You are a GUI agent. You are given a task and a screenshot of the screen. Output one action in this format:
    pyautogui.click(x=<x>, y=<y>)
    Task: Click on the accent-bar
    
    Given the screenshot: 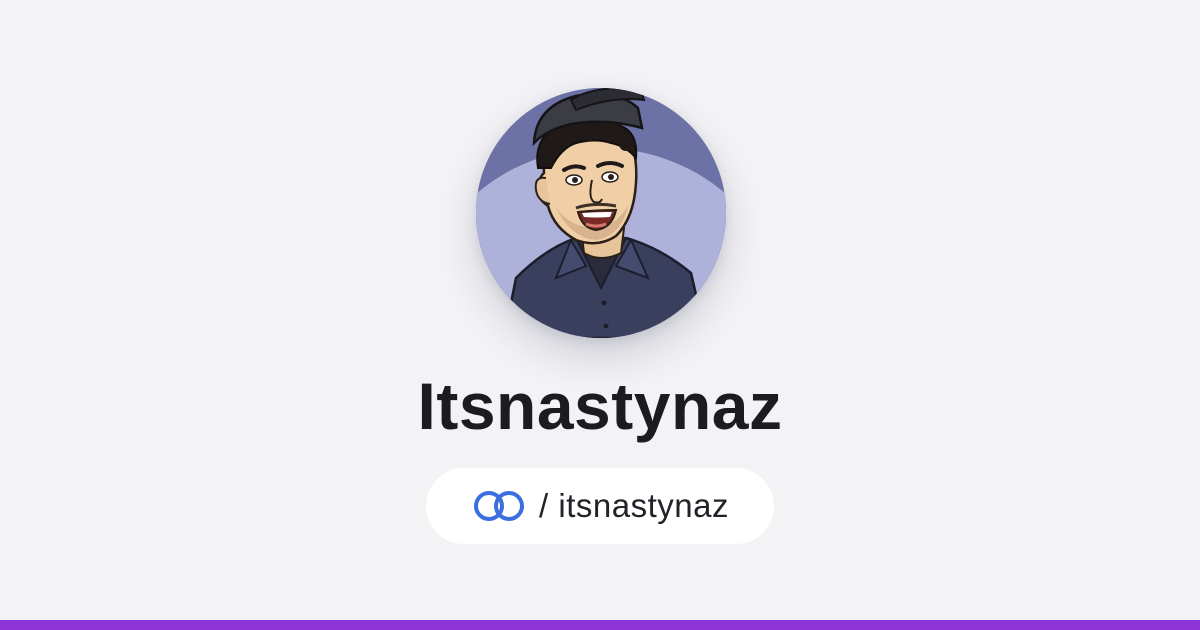 What is the action you would take?
    pyautogui.click(x=600, y=625)
    